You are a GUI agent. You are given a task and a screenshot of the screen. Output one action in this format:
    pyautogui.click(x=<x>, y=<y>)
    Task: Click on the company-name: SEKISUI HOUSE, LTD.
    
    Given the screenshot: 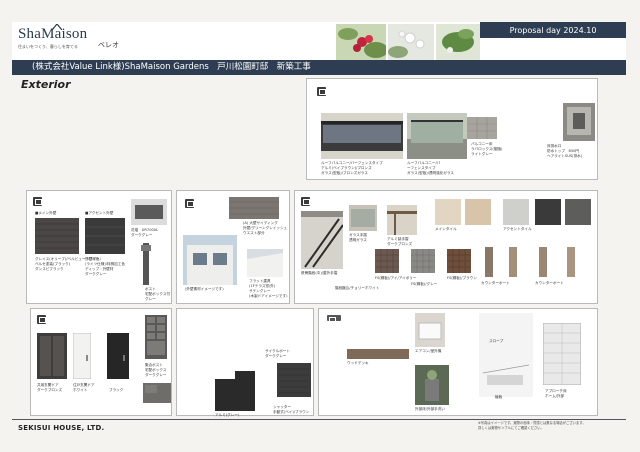 What is the action you would take?
    pyautogui.click(x=61, y=428)
    